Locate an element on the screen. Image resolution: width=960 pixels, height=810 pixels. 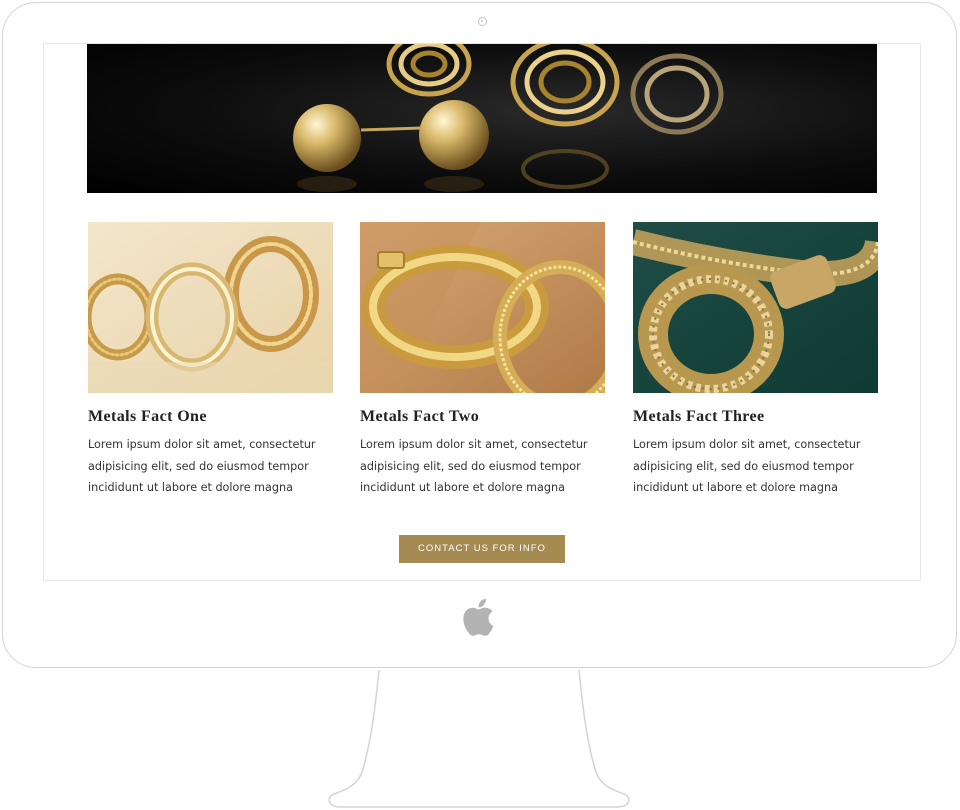
contact-us-button: CONTACT US FOR INFO is located at coordinates (482, 549).